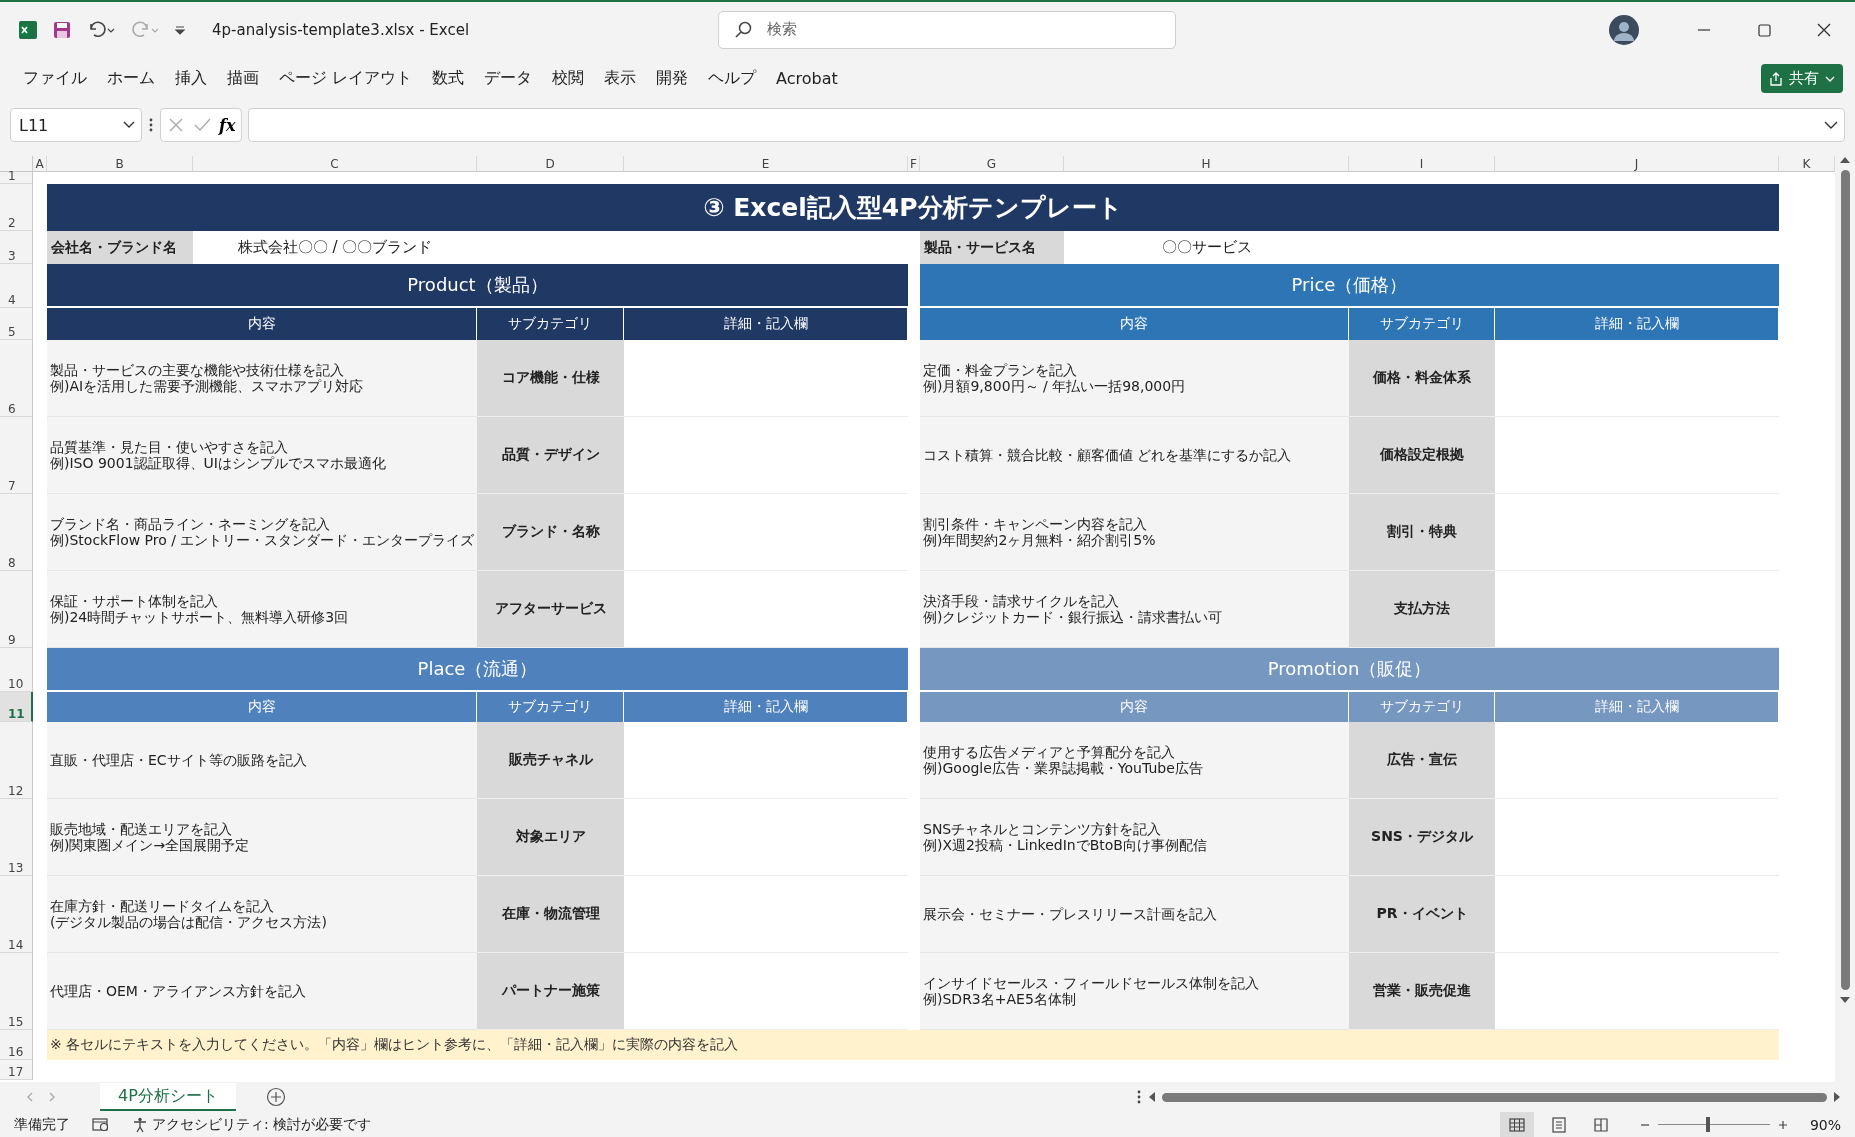  I want to click on subcategory-label: 在庫・物流管理, so click(550, 914).